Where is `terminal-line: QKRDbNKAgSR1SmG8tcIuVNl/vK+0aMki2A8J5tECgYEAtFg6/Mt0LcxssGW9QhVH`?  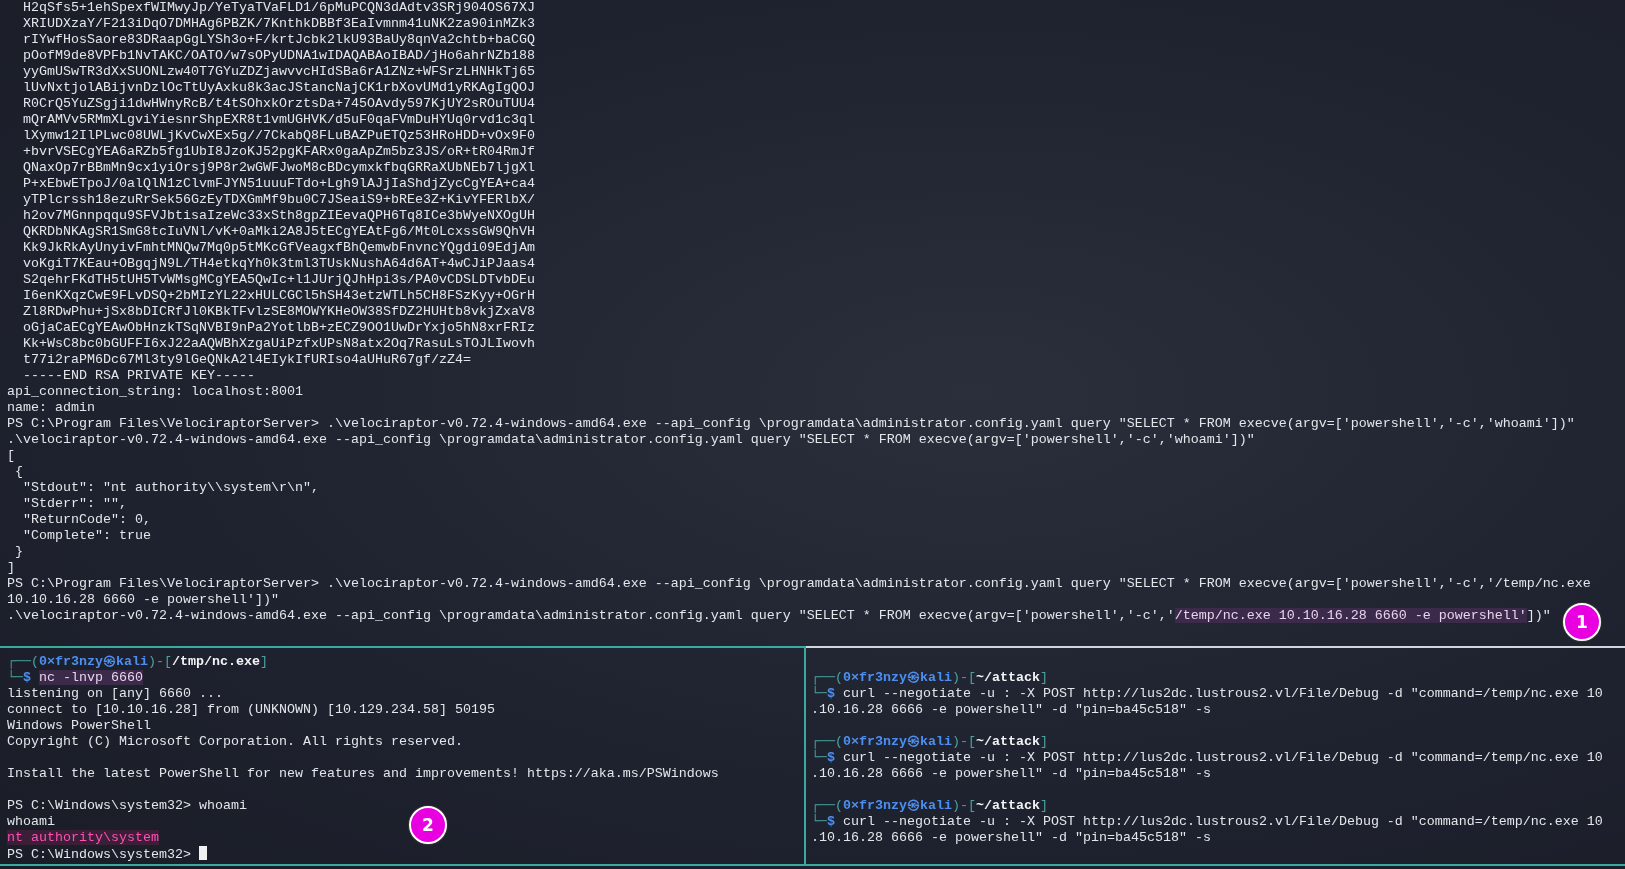 terminal-line: QKRDbNKAgSR1SmG8tcIuVNl/vK+0aMki2A8J5tECgYEAtFg6/Mt0LcxssGW9QhVH is located at coordinates (278, 232).